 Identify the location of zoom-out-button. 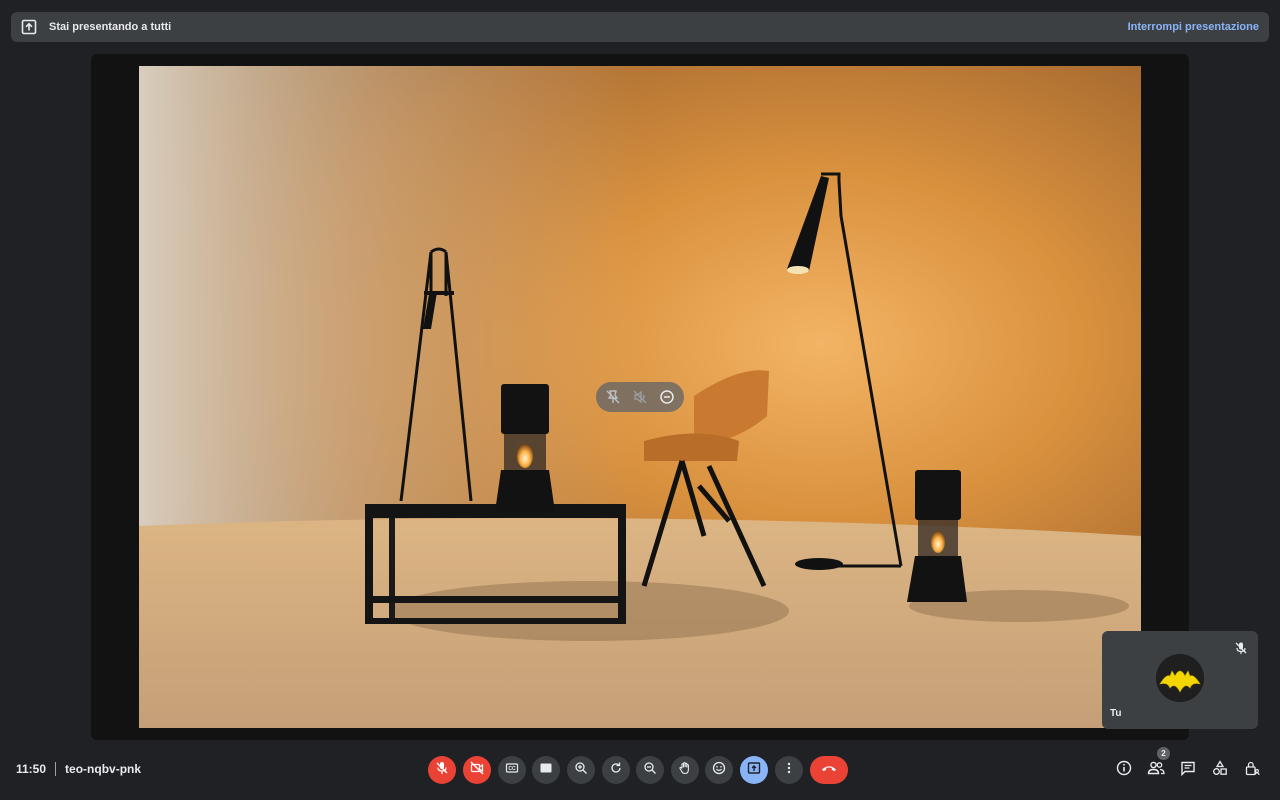
(650, 770).